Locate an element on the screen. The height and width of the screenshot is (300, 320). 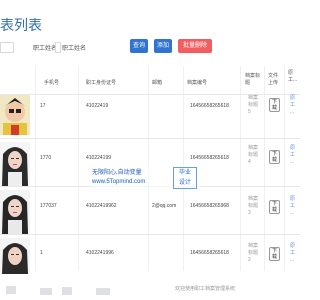
cell-idcard: 4102241996 is located at coordinates (100, 253).